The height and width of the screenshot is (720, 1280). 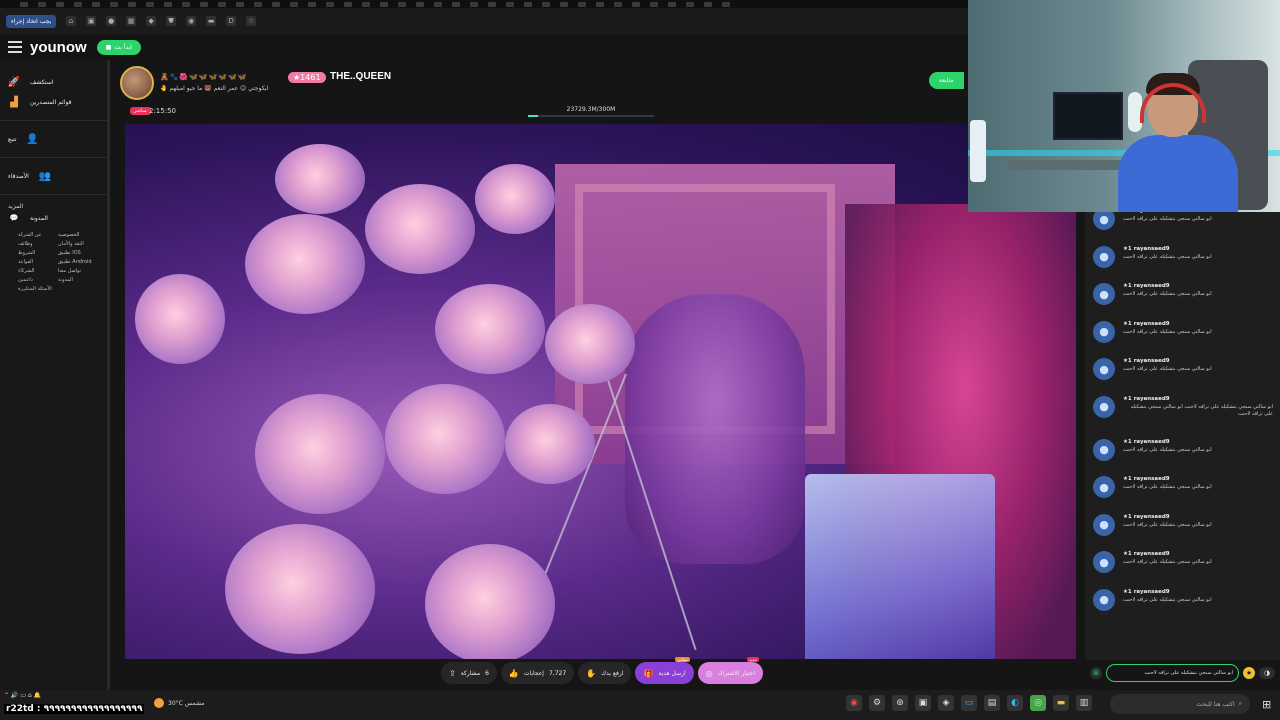 What do you see at coordinates (118, 47) in the screenshot?
I see `go-live-button: ■ ابدأ بث` at bounding box center [118, 47].